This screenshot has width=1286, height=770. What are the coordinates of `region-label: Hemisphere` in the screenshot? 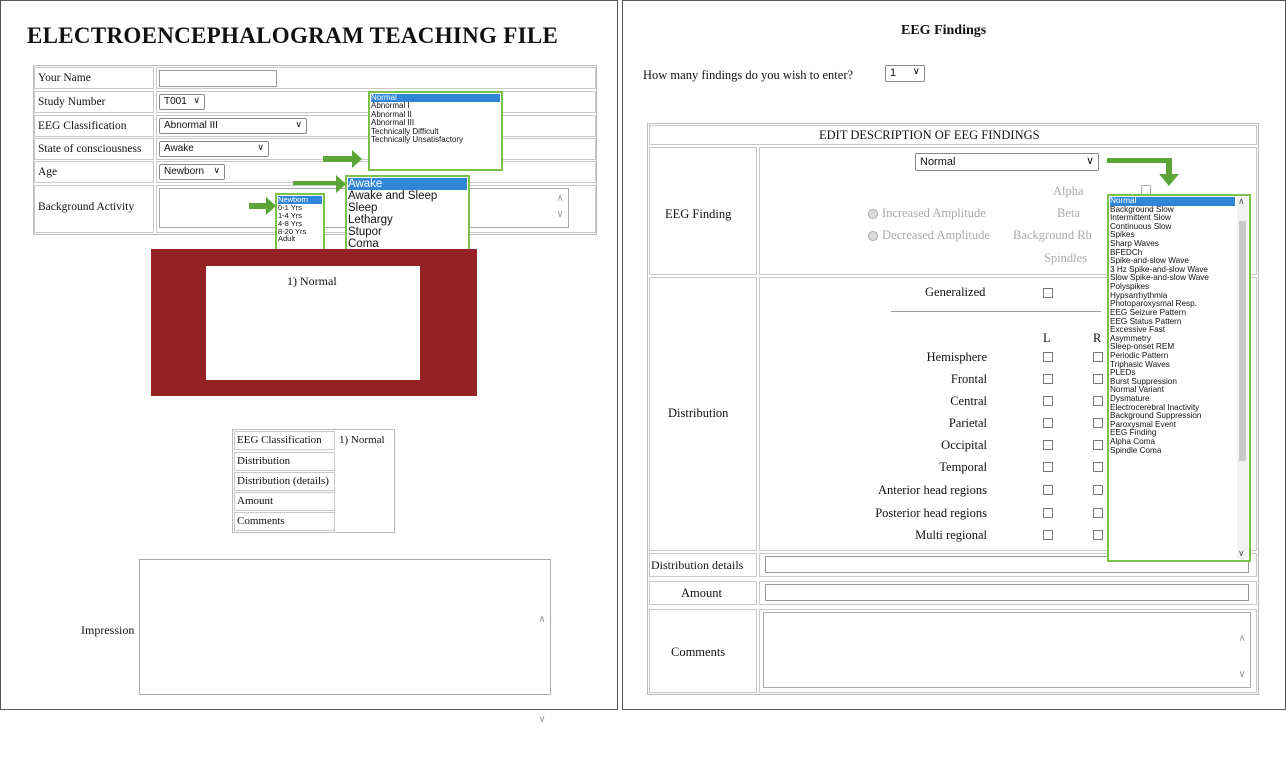 It's located at (956, 357).